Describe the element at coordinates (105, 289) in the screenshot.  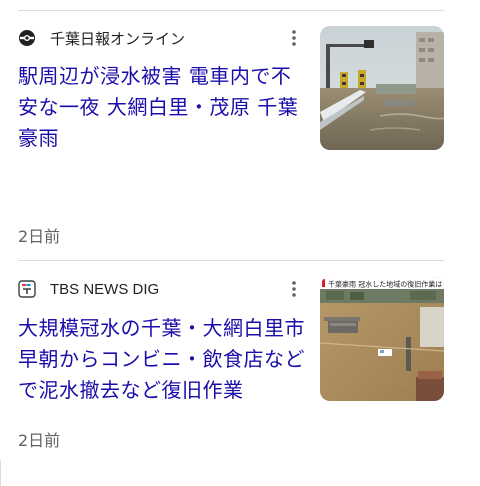
I see `source-name: TBS NEWS DIG` at that location.